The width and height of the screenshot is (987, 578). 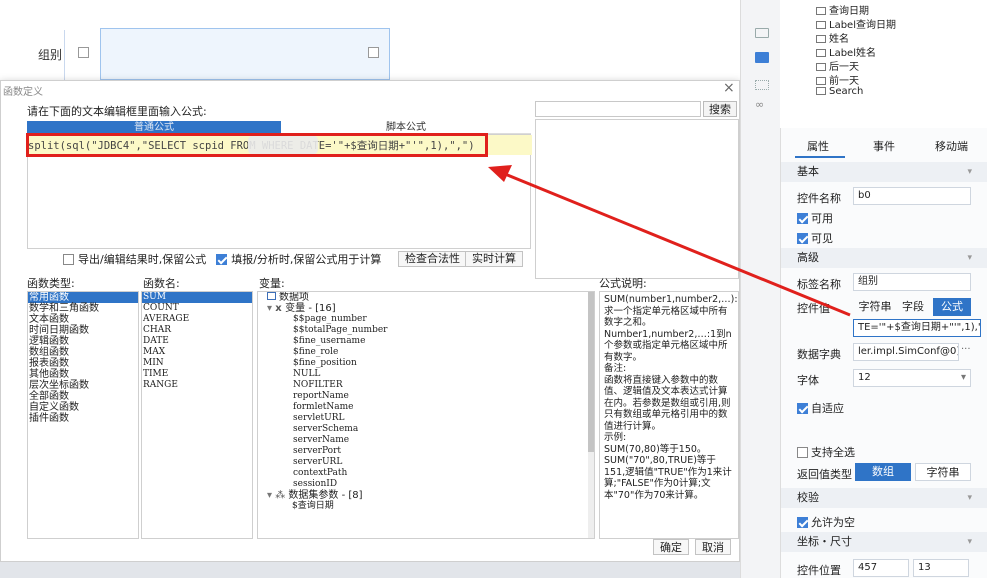 I want to click on close-icon: ×, so click(x=729, y=88).